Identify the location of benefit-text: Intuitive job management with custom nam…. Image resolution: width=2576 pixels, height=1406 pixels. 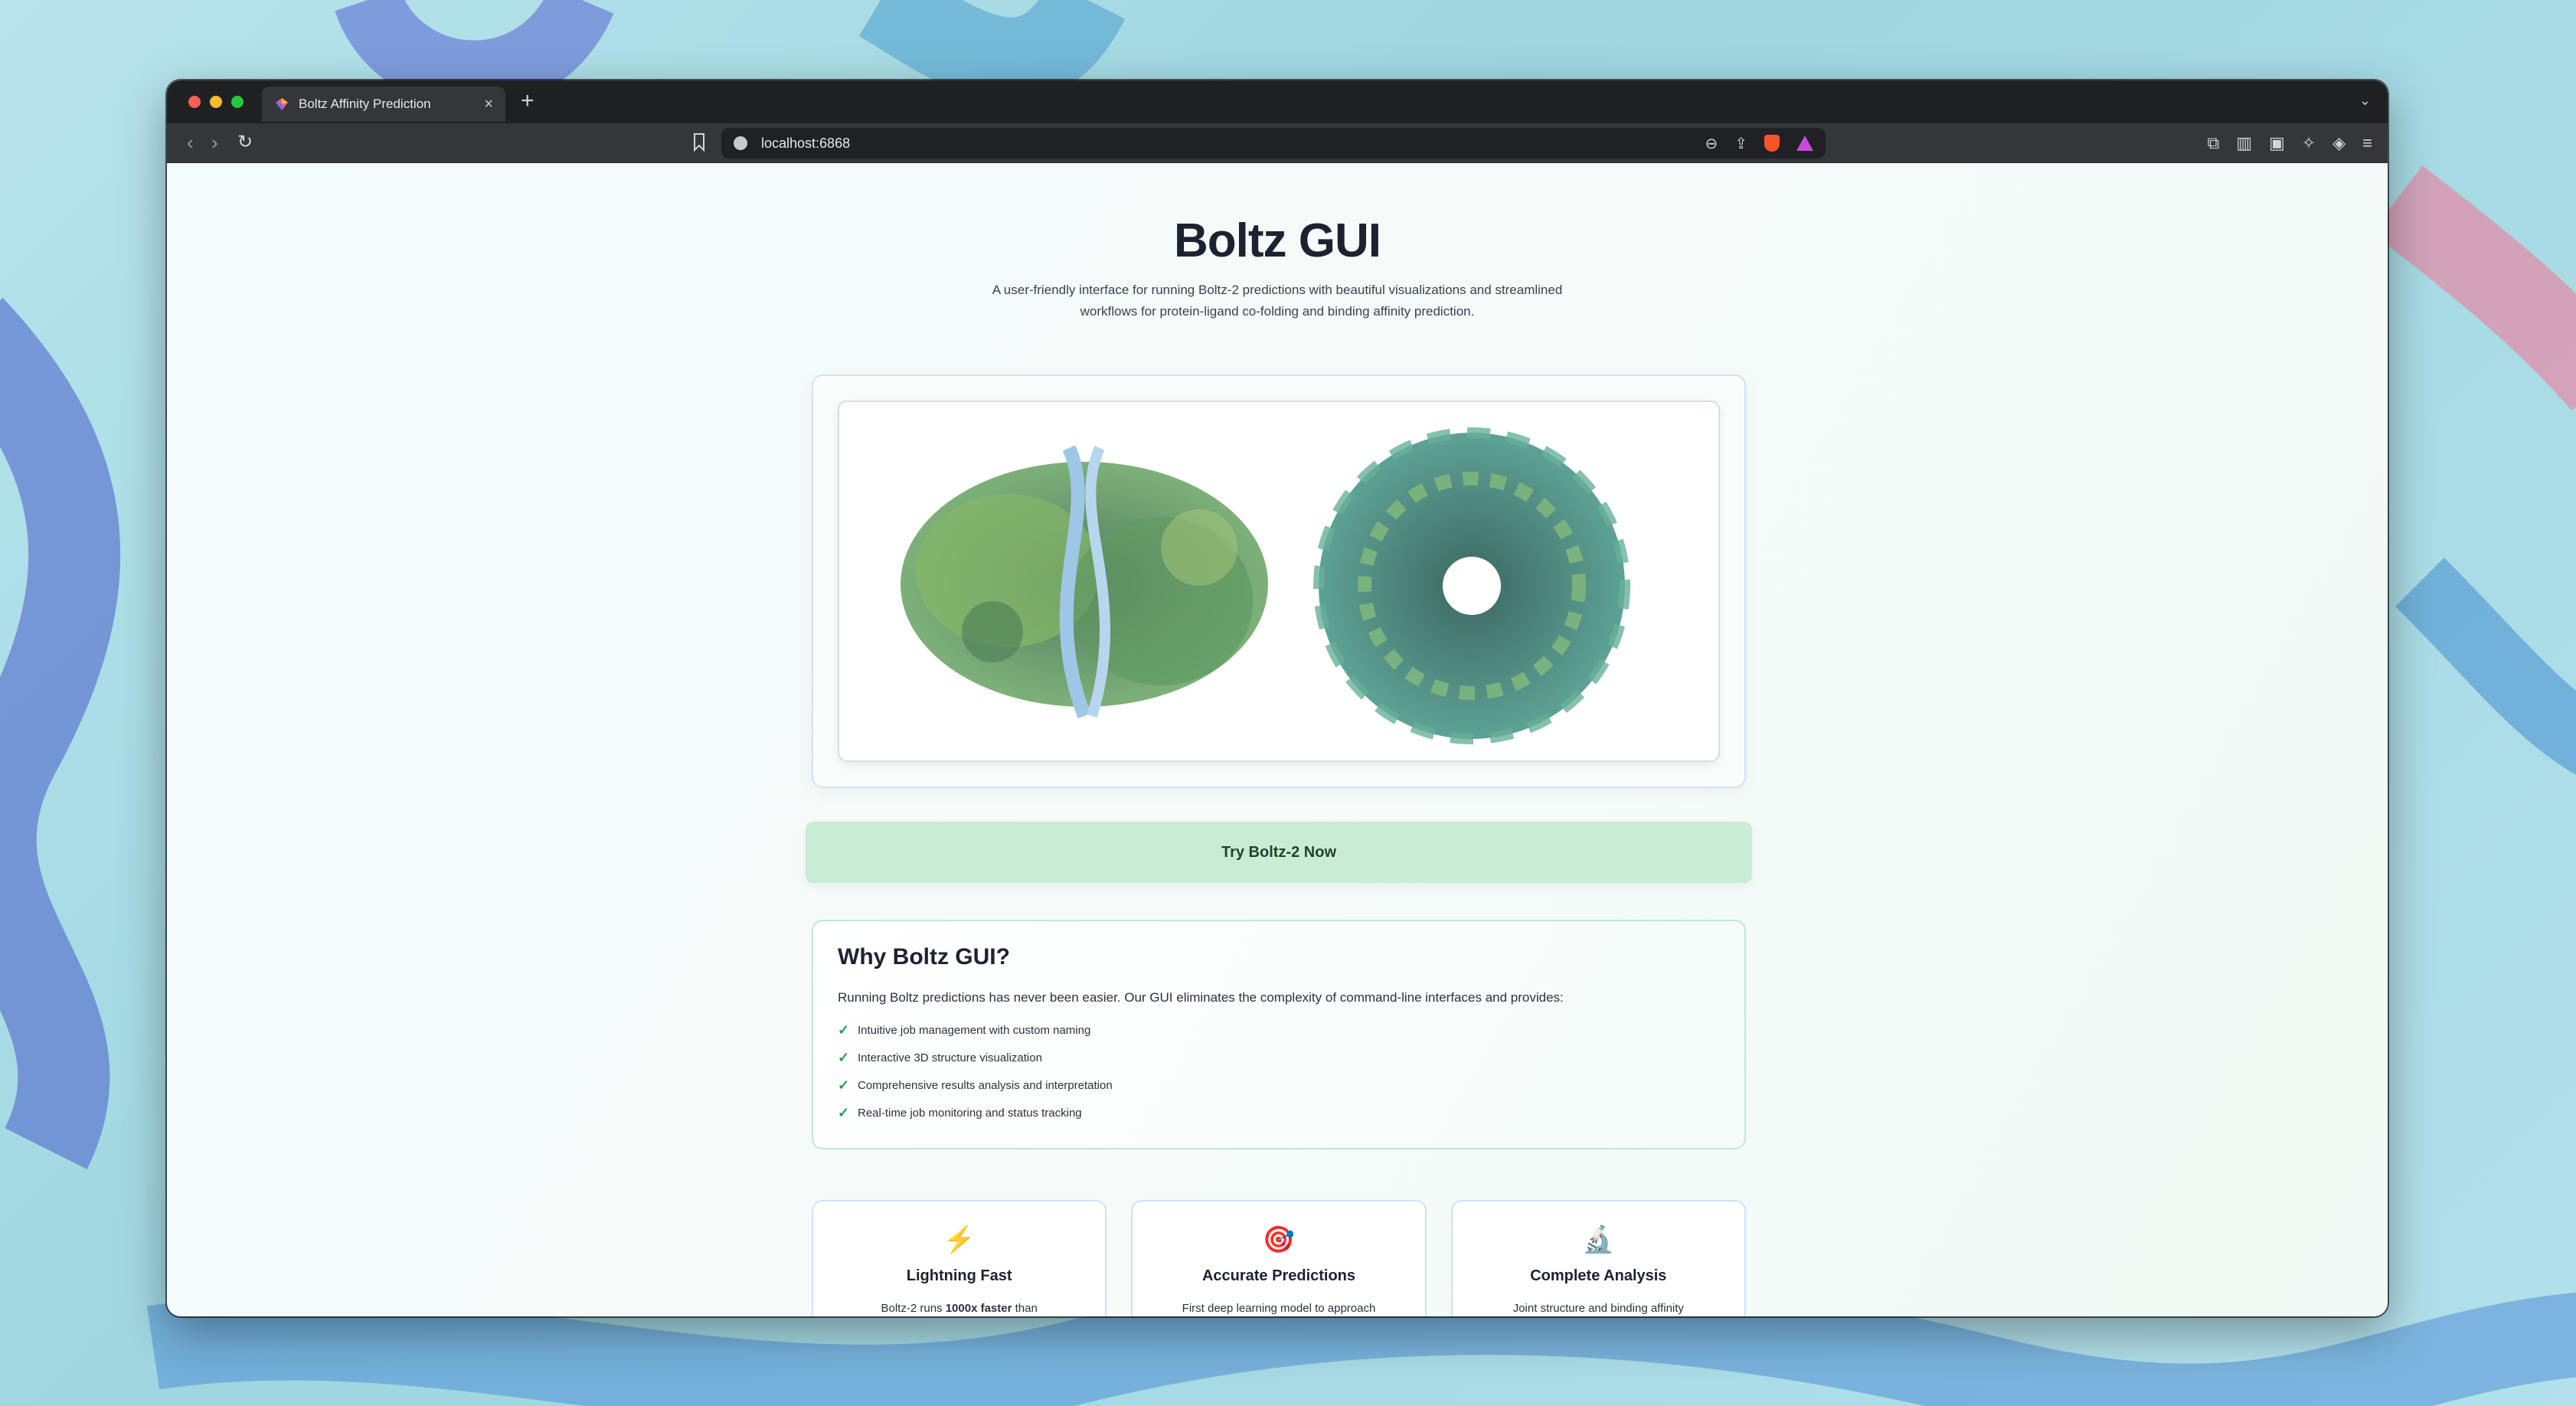
(974, 1030).